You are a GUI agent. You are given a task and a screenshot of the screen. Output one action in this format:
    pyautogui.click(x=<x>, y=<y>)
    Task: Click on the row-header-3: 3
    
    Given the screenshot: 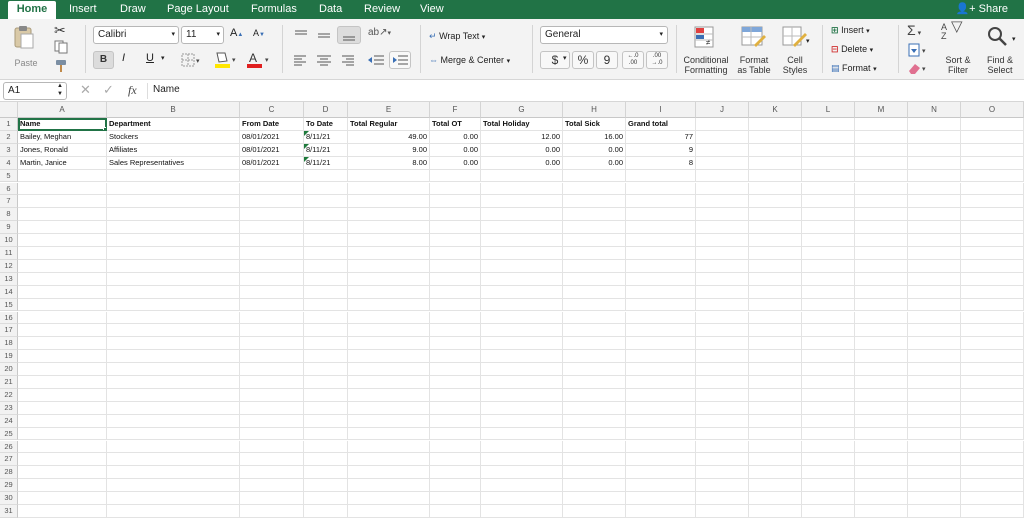 What is the action you would take?
    pyautogui.click(x=9, y=150)
    